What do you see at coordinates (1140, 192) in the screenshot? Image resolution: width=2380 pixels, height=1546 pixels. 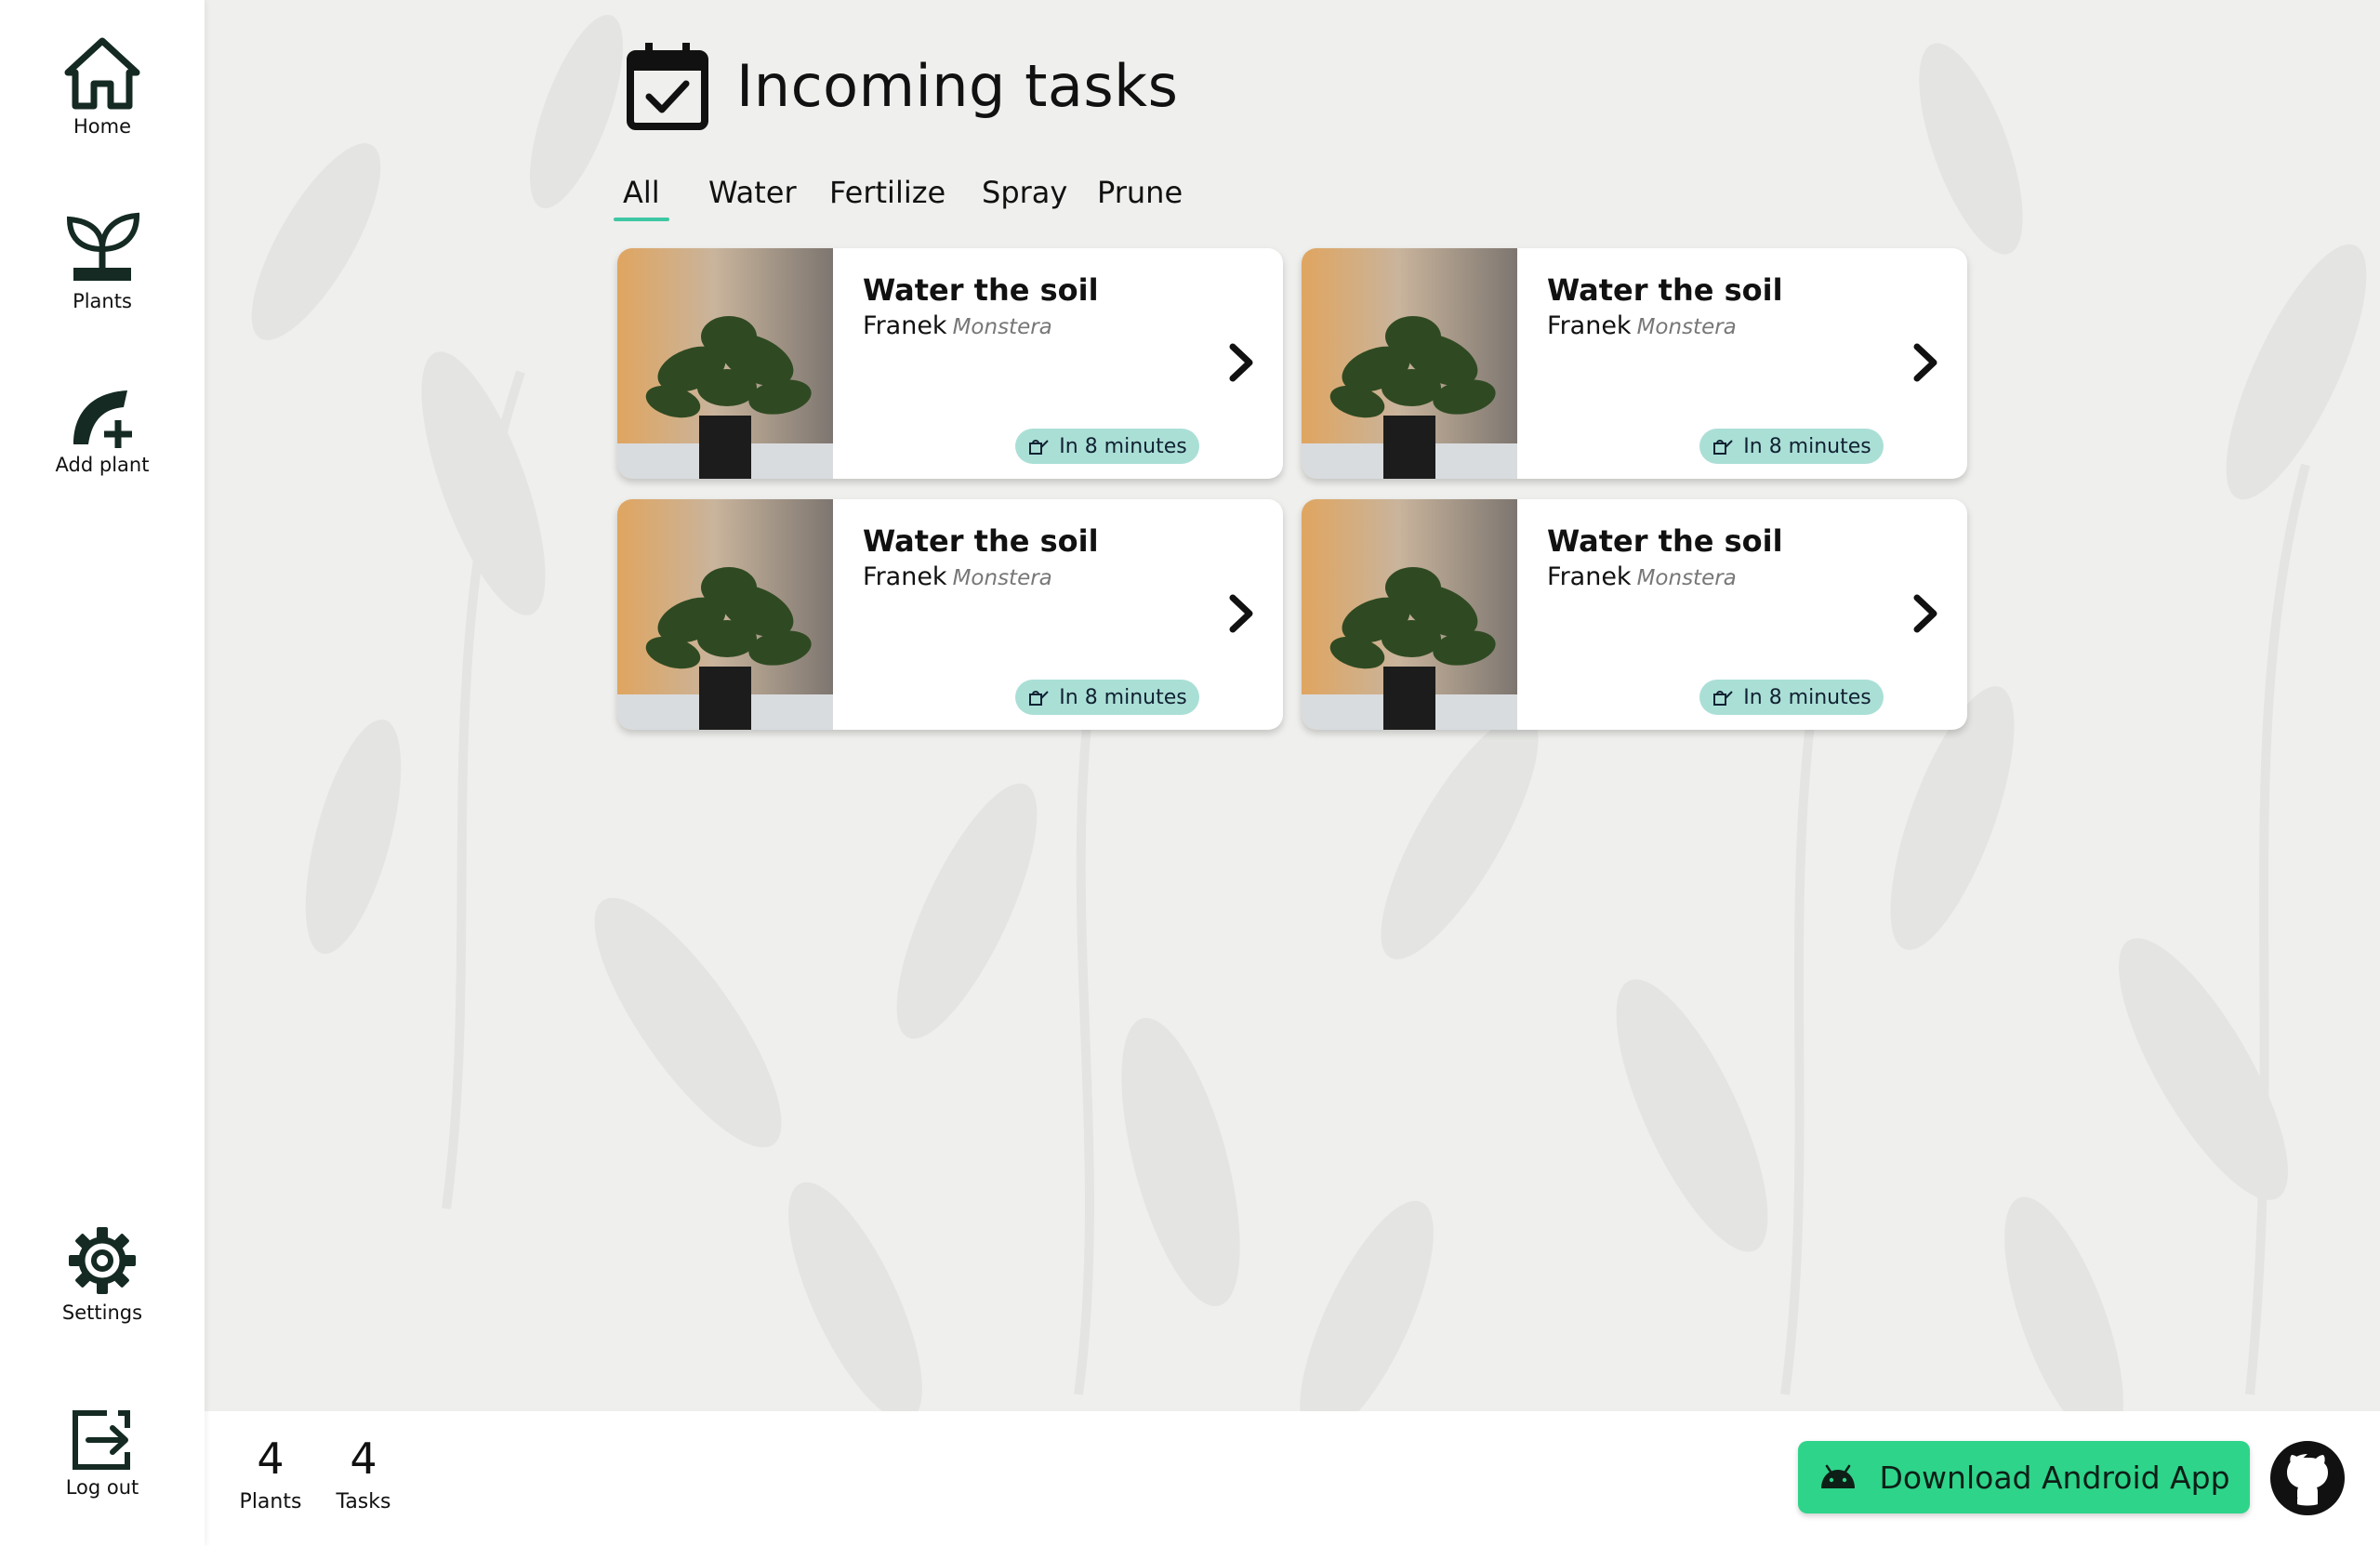 I see `tab-prune: Prune` at bounding box center [1140, 192].